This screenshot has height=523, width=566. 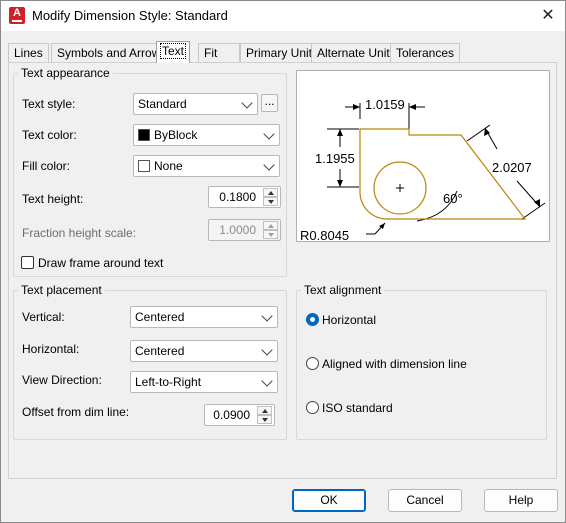 What do you see at coordinates (162, 104) in the screenshot?
I see `text-style-value: Standard` at bounding box center [162, 104].